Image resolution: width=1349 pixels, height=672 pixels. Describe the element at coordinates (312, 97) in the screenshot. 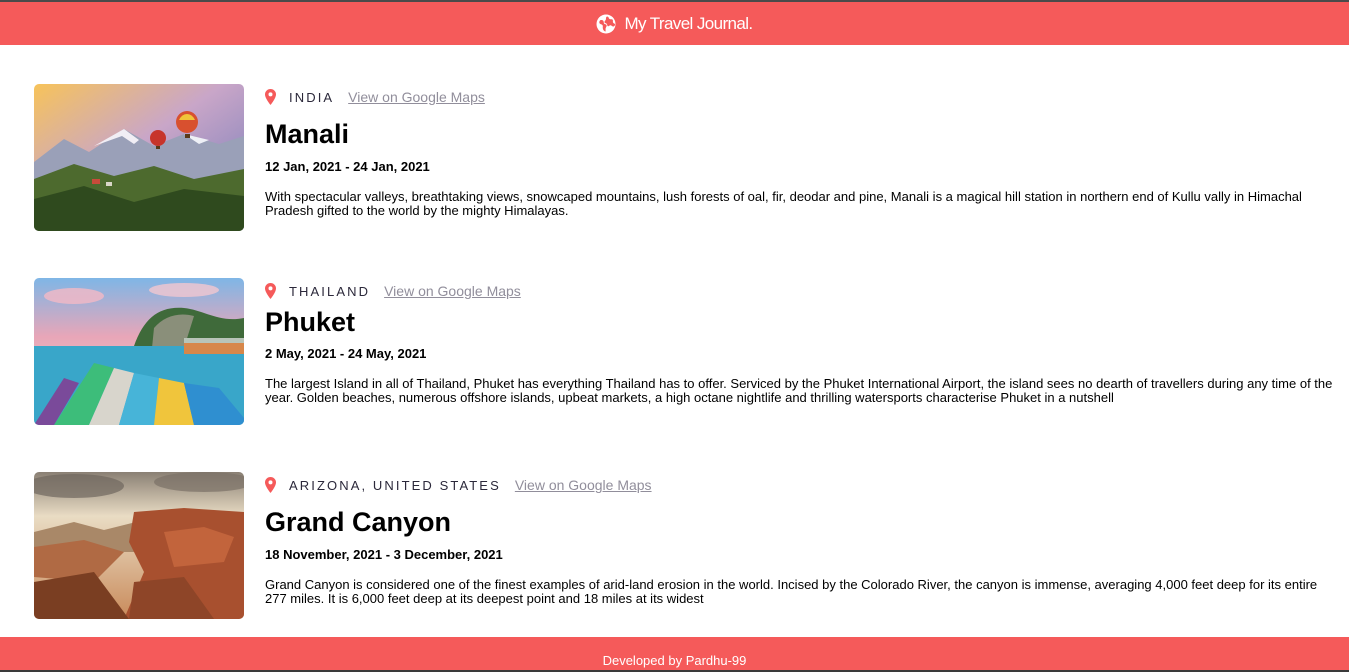

I see `entry-country: INDIA` at that location.